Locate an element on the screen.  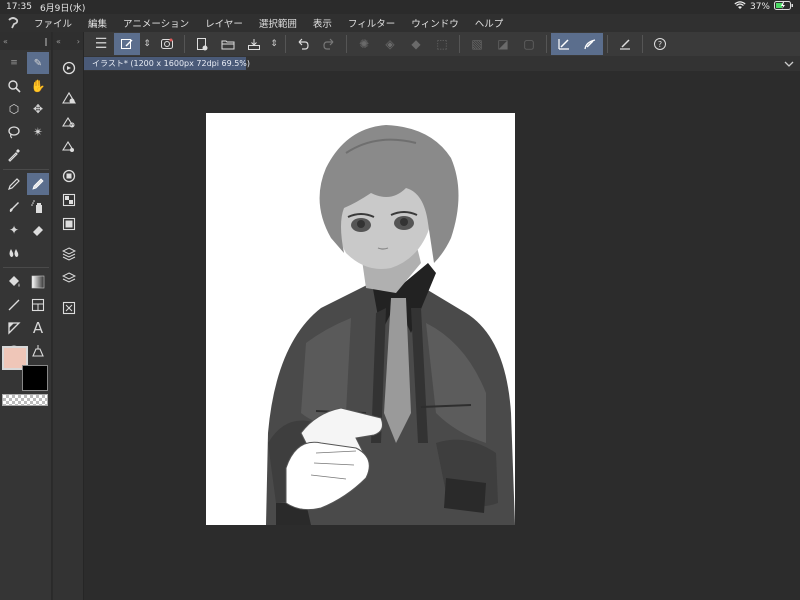
layers-stack-icon is located at coordinates (68, 278).